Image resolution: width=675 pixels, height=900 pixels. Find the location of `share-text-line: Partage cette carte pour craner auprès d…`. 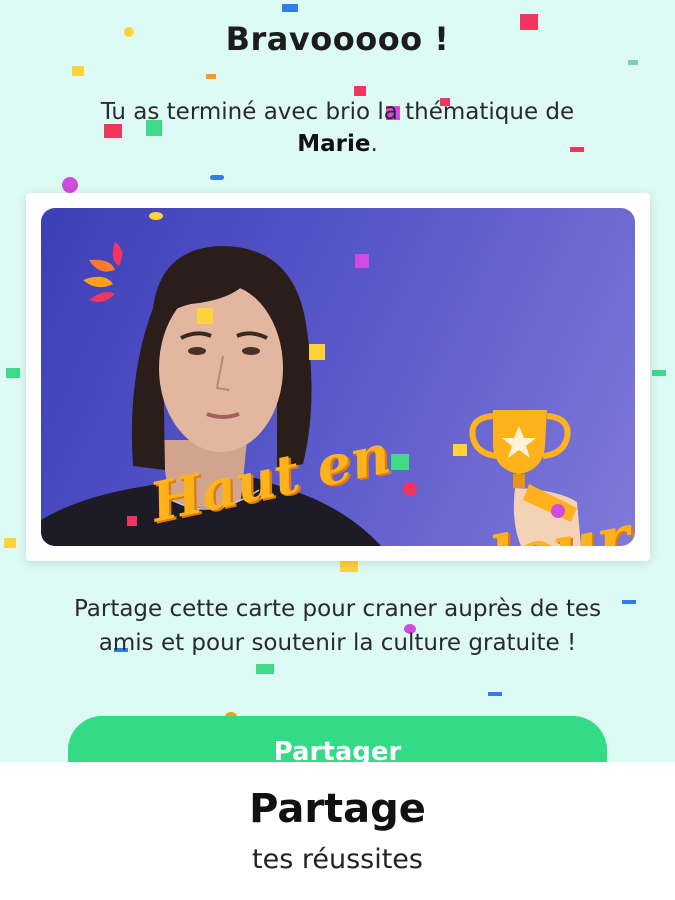

share-text-line: Partage cette carte pour craner auprès d… is located at coordinates (337, 609).